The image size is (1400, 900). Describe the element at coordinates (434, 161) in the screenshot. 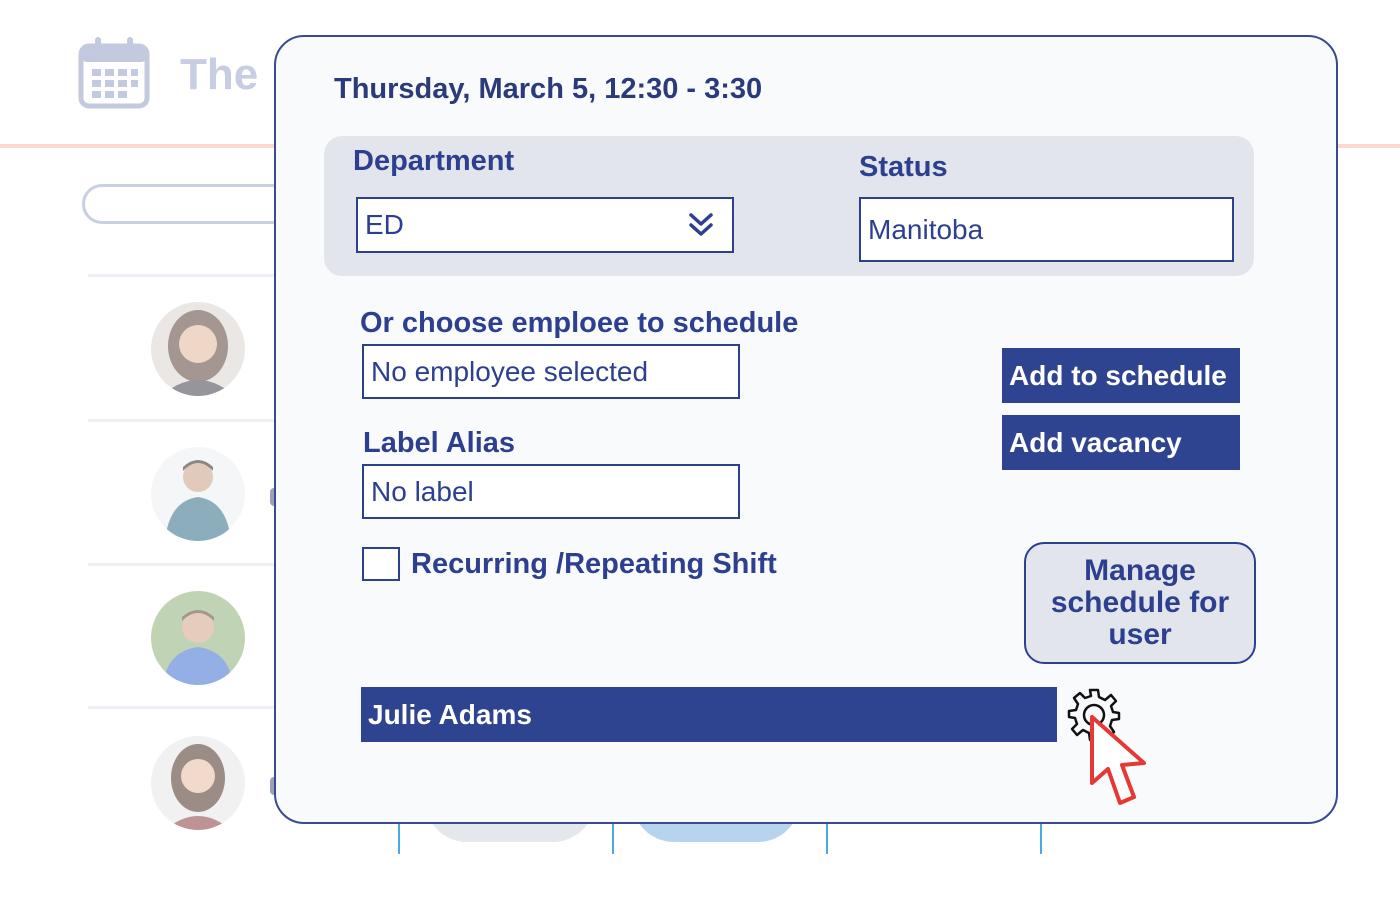

I see `department-label: Department` at that location.